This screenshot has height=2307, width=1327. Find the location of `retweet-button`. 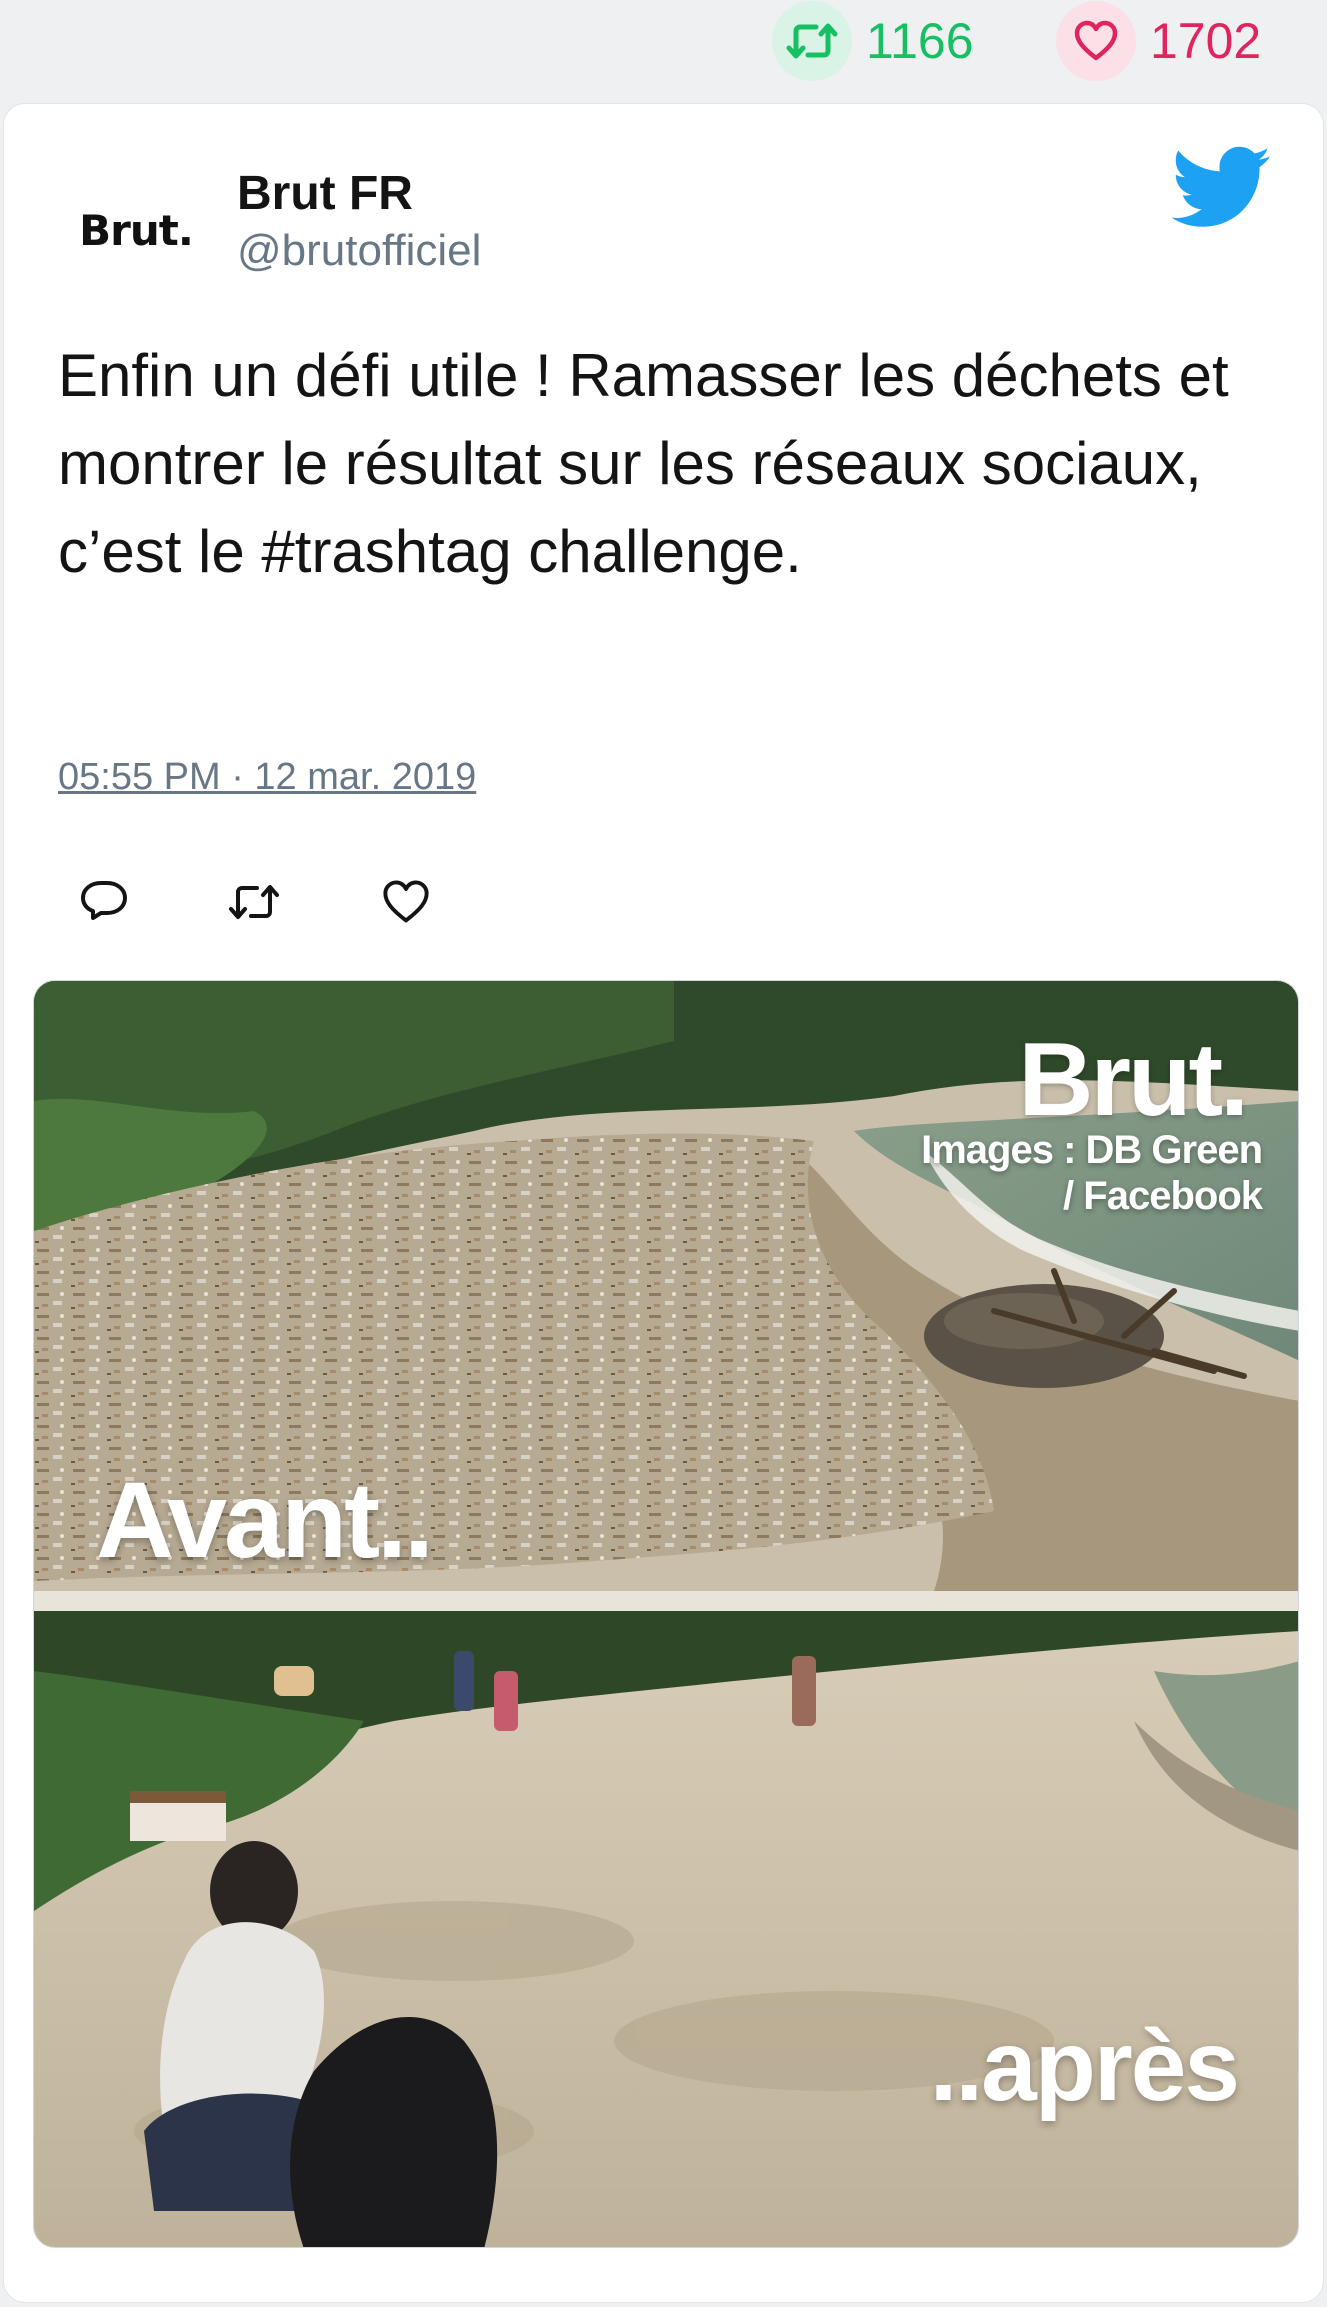

retweet-button is located at coordinates (254, 902).